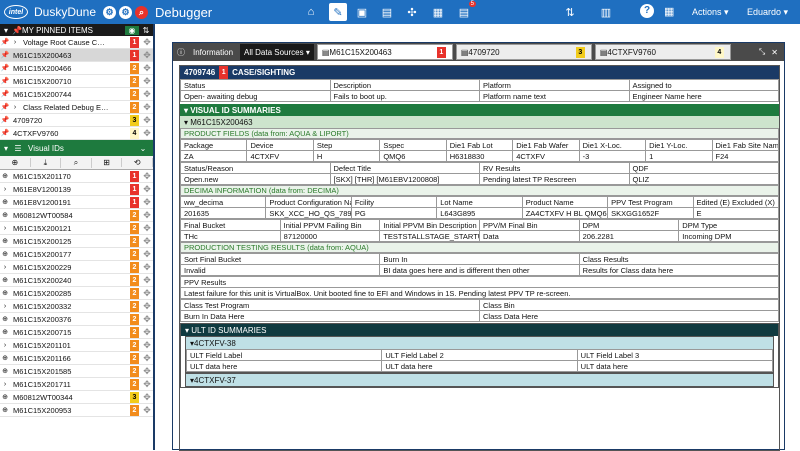 The width and height of the screenshot is (800, 451). Describe the element at coordinates (76, 306) in the screenshot. I see `list-item: › M61C15X200332 2 ✥` at that location.